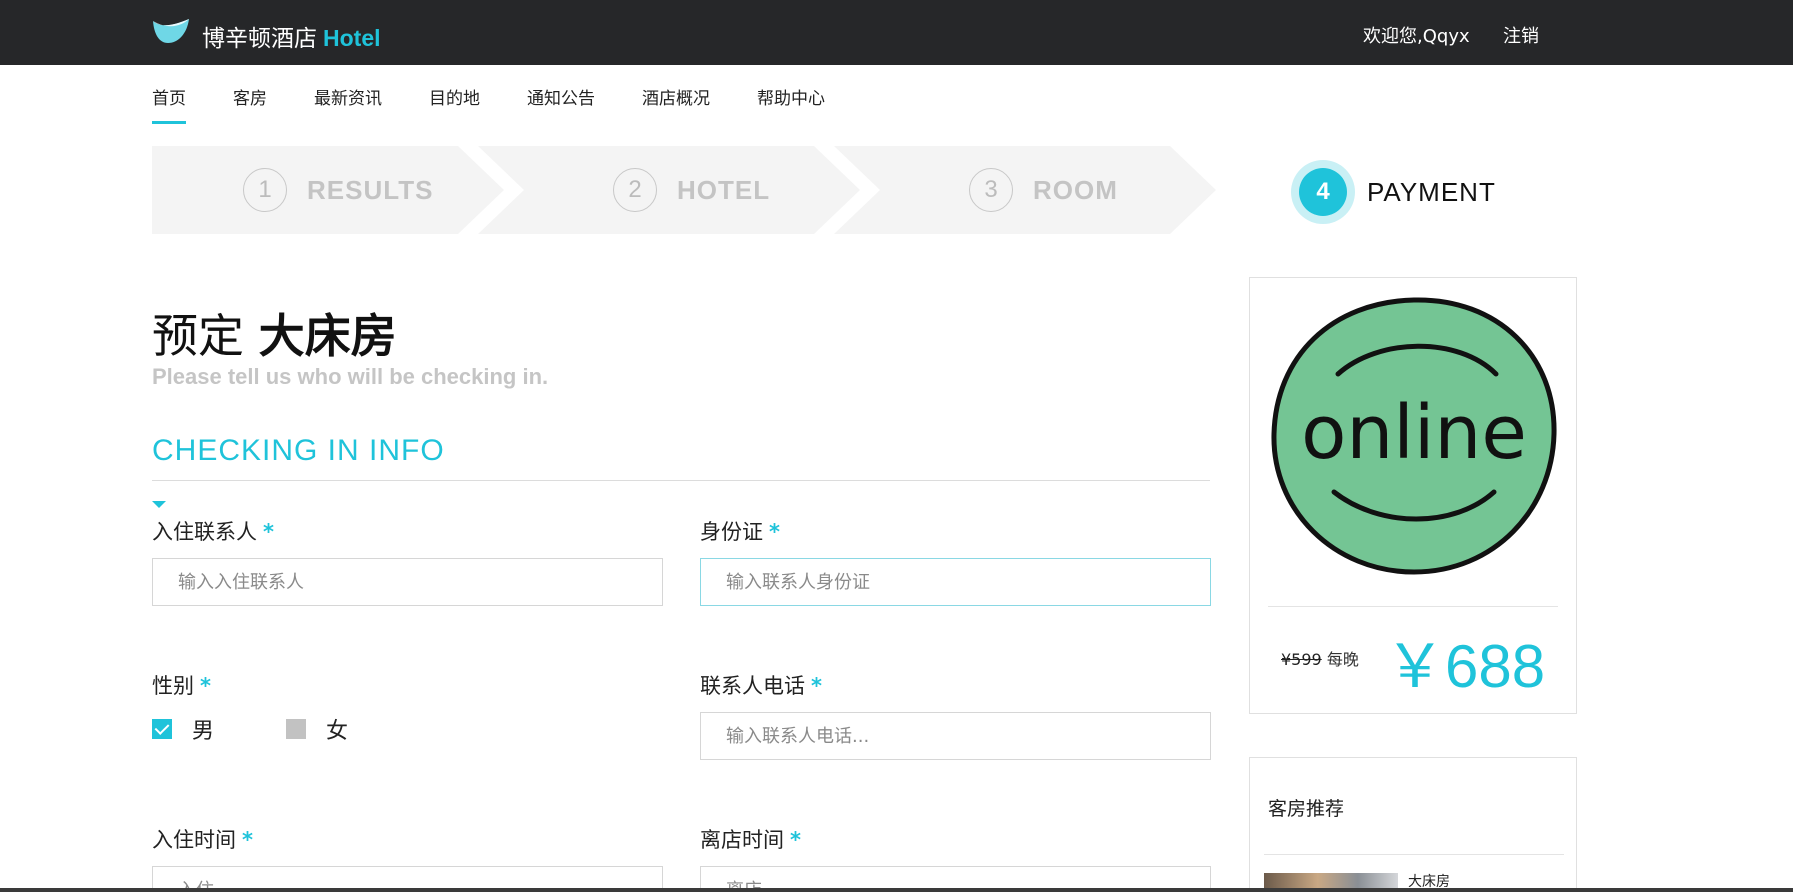 This screenshot has width=1793, height=892. Describe the element at coordinates (259, 39) in the screenshot. I see `brand-name-cn: 博辛顿酒店` at that location.